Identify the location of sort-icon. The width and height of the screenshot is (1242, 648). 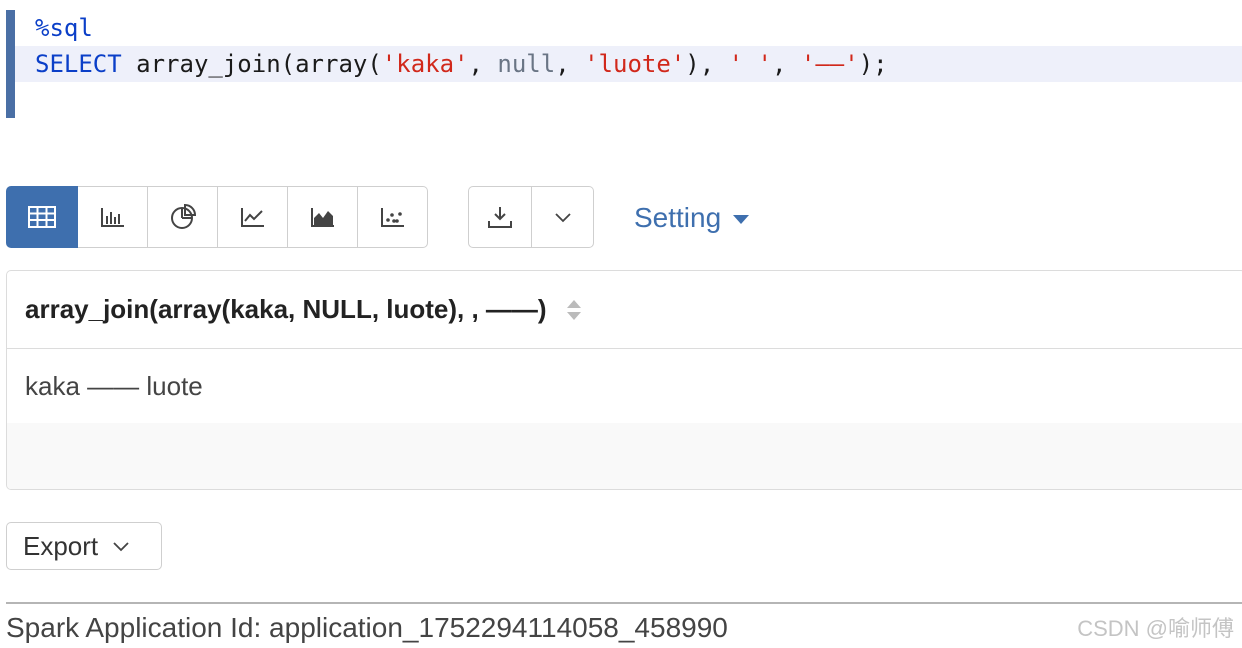
(573, 309).